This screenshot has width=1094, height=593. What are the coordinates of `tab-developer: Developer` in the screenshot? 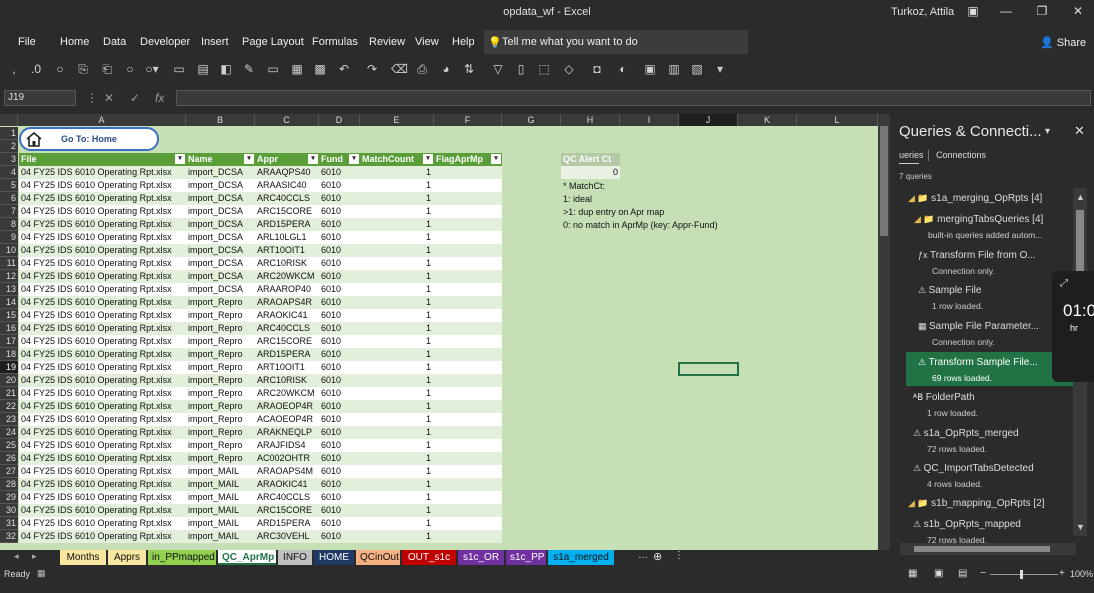 It's located at (165, 42).